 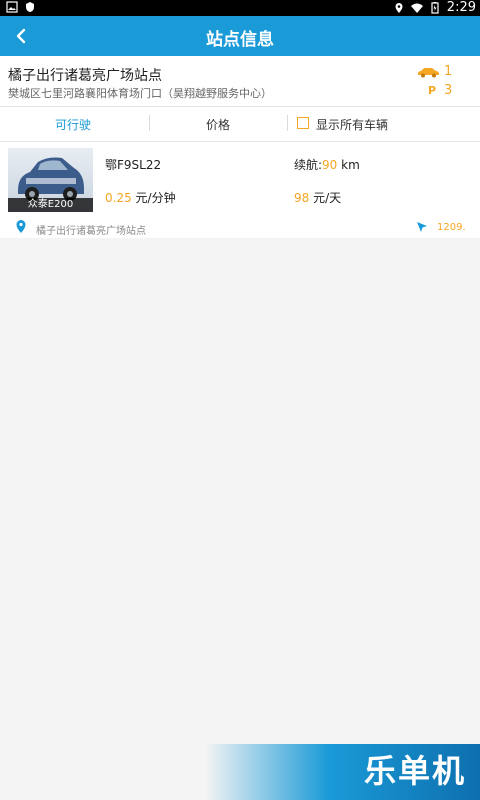 I want to click on parking-count: 3, so click(x=448, y=90).